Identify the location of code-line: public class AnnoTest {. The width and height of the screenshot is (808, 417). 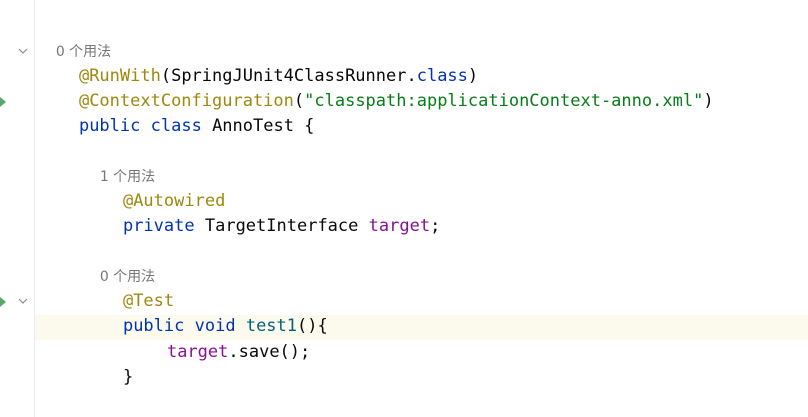
(176, 112).